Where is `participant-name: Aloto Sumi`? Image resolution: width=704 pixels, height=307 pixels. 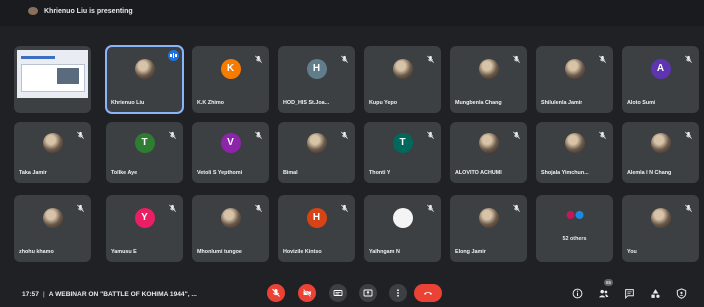
participant-name: Aloto Sumi is located at coordinates (641, 103).